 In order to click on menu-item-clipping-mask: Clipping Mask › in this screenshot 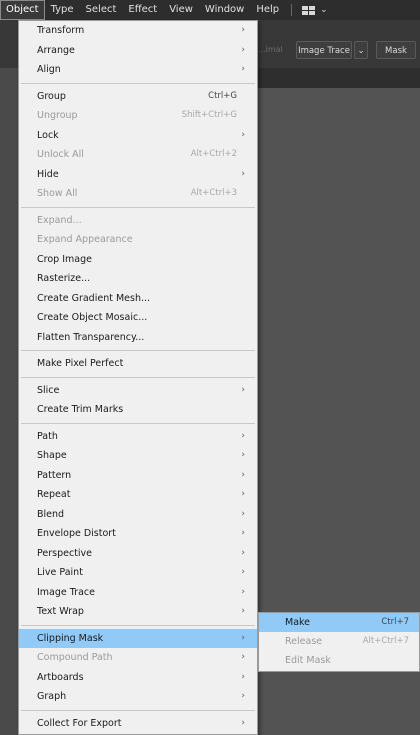, I will do `click(138, 638)`.